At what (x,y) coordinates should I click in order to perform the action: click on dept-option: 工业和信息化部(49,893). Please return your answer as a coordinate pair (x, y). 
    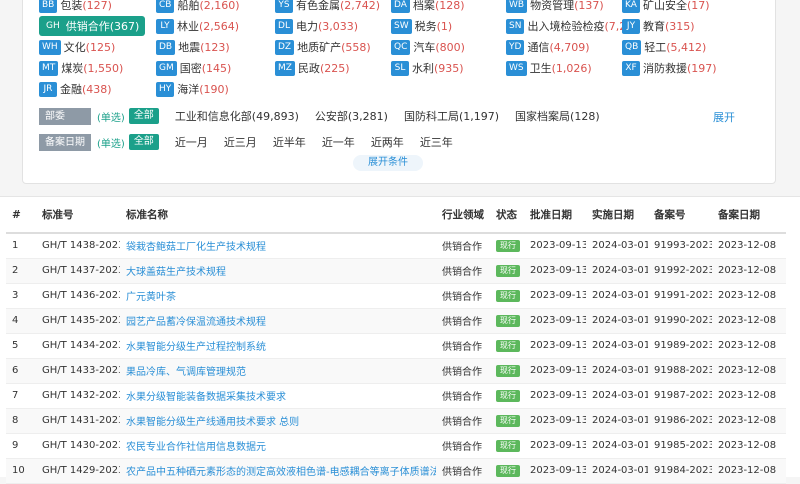
    Looking at the image, I should click on (237, 116).